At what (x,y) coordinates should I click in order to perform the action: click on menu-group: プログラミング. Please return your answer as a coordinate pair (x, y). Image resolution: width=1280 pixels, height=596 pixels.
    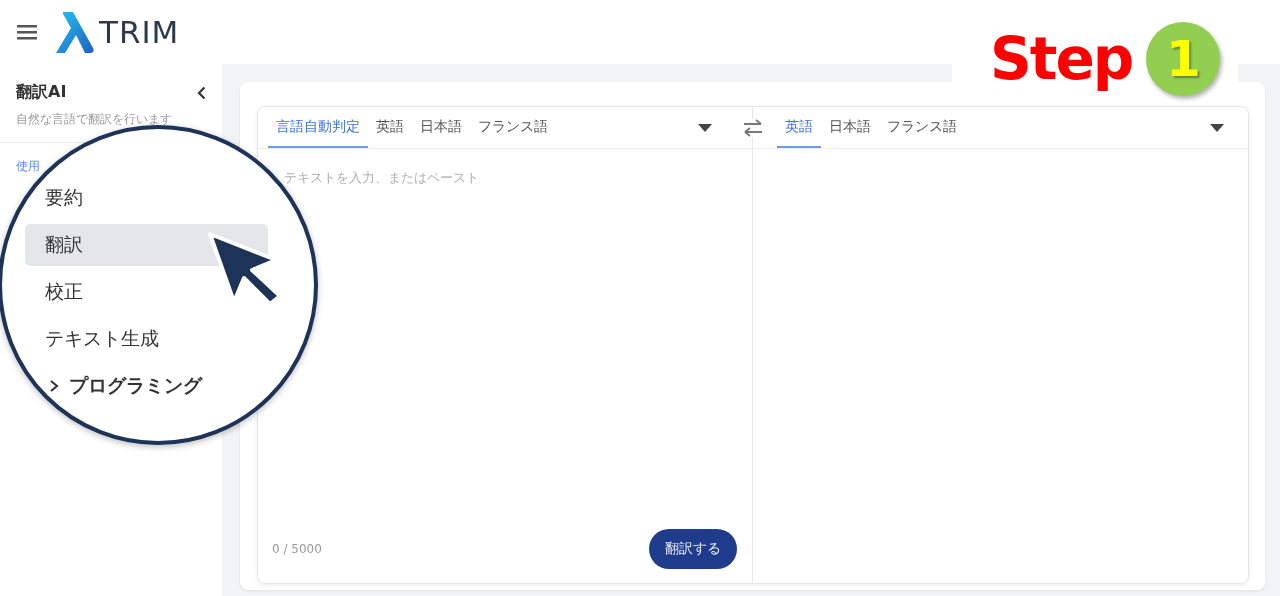
    Looking at the image, I should click on (146, 386).